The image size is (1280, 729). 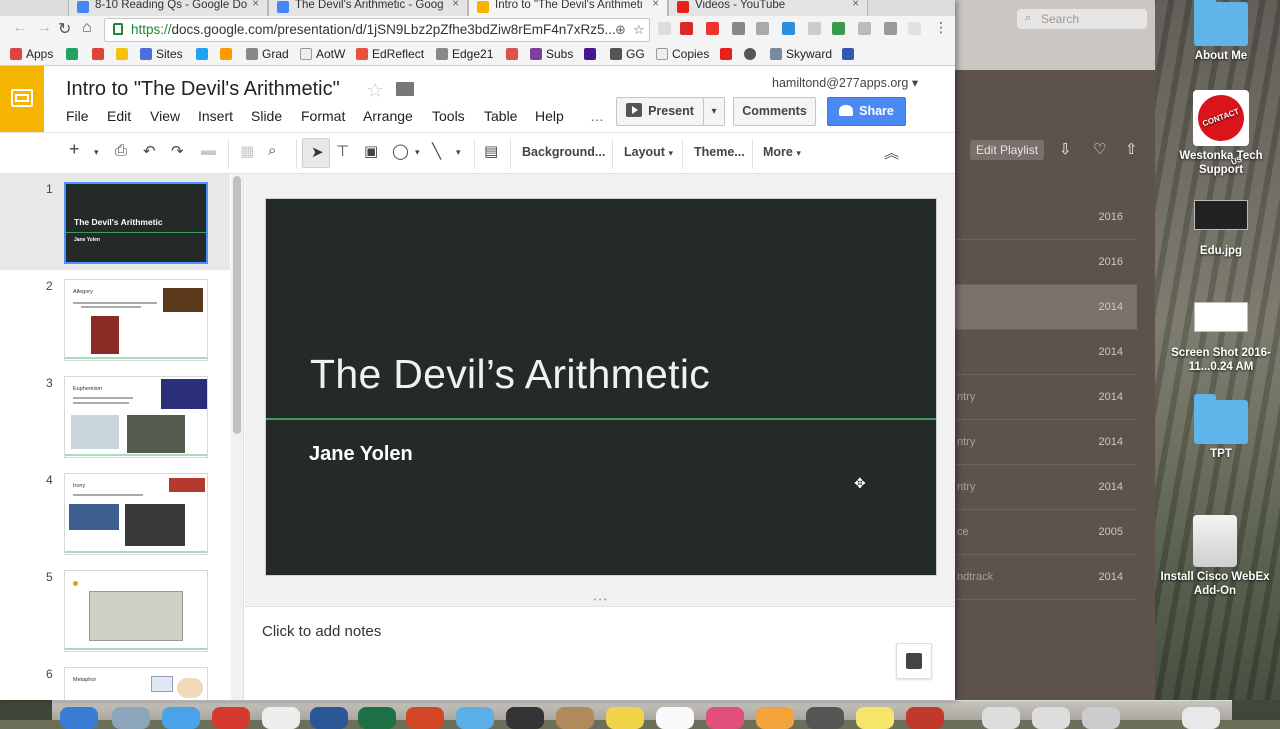 What do you see at coordinates (168, 8) in the screenshot?
I see `browser-tab: 8-10 Reading Qs - Google Do ×` at bounding box center [168, 8].